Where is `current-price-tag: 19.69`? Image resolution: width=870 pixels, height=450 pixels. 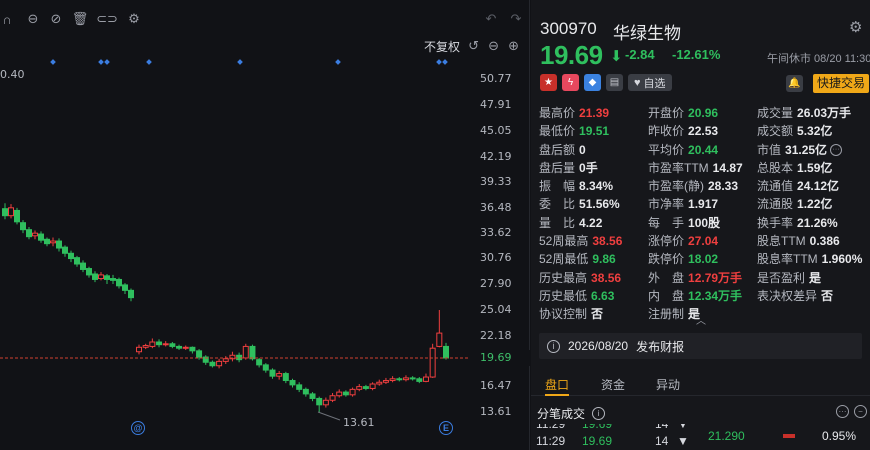 current-price-tag: 19.69 is located at coordinates (501, 358).